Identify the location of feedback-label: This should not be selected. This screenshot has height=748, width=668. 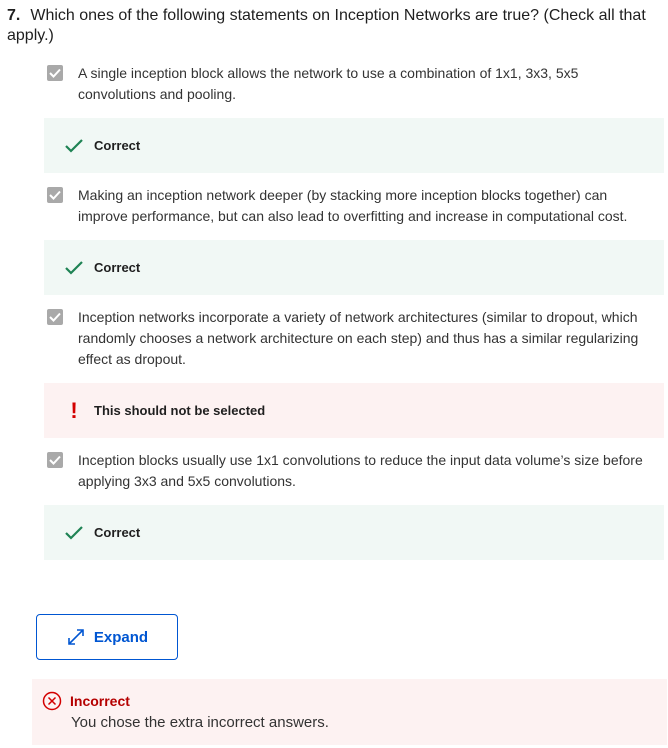
(180, 410).